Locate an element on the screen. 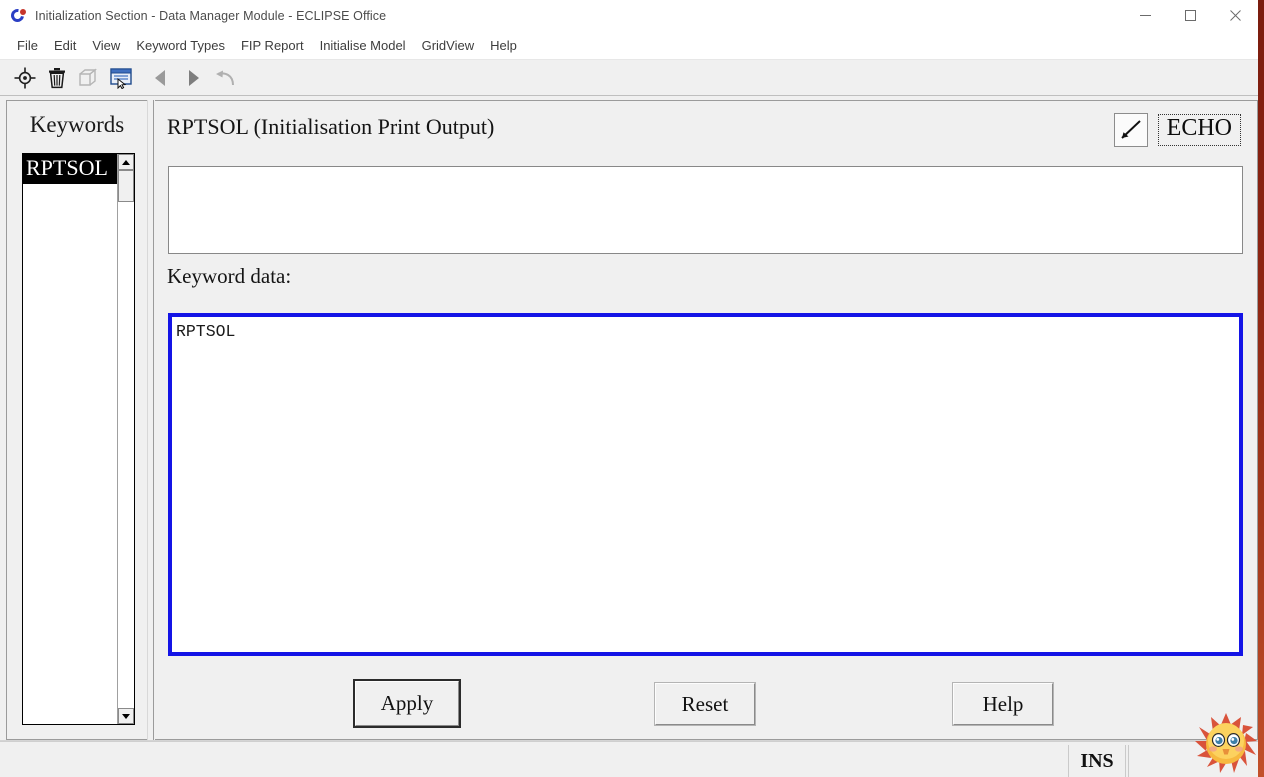  echo-checkbox is located at coordinates (1130, 130).